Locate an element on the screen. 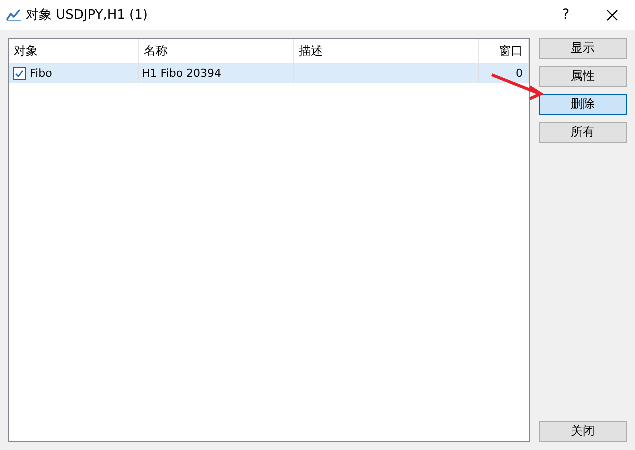 Image resolution: width=635 pixels, height=450 pixels. action-button: 删除 is located at coordinates (583, 104).